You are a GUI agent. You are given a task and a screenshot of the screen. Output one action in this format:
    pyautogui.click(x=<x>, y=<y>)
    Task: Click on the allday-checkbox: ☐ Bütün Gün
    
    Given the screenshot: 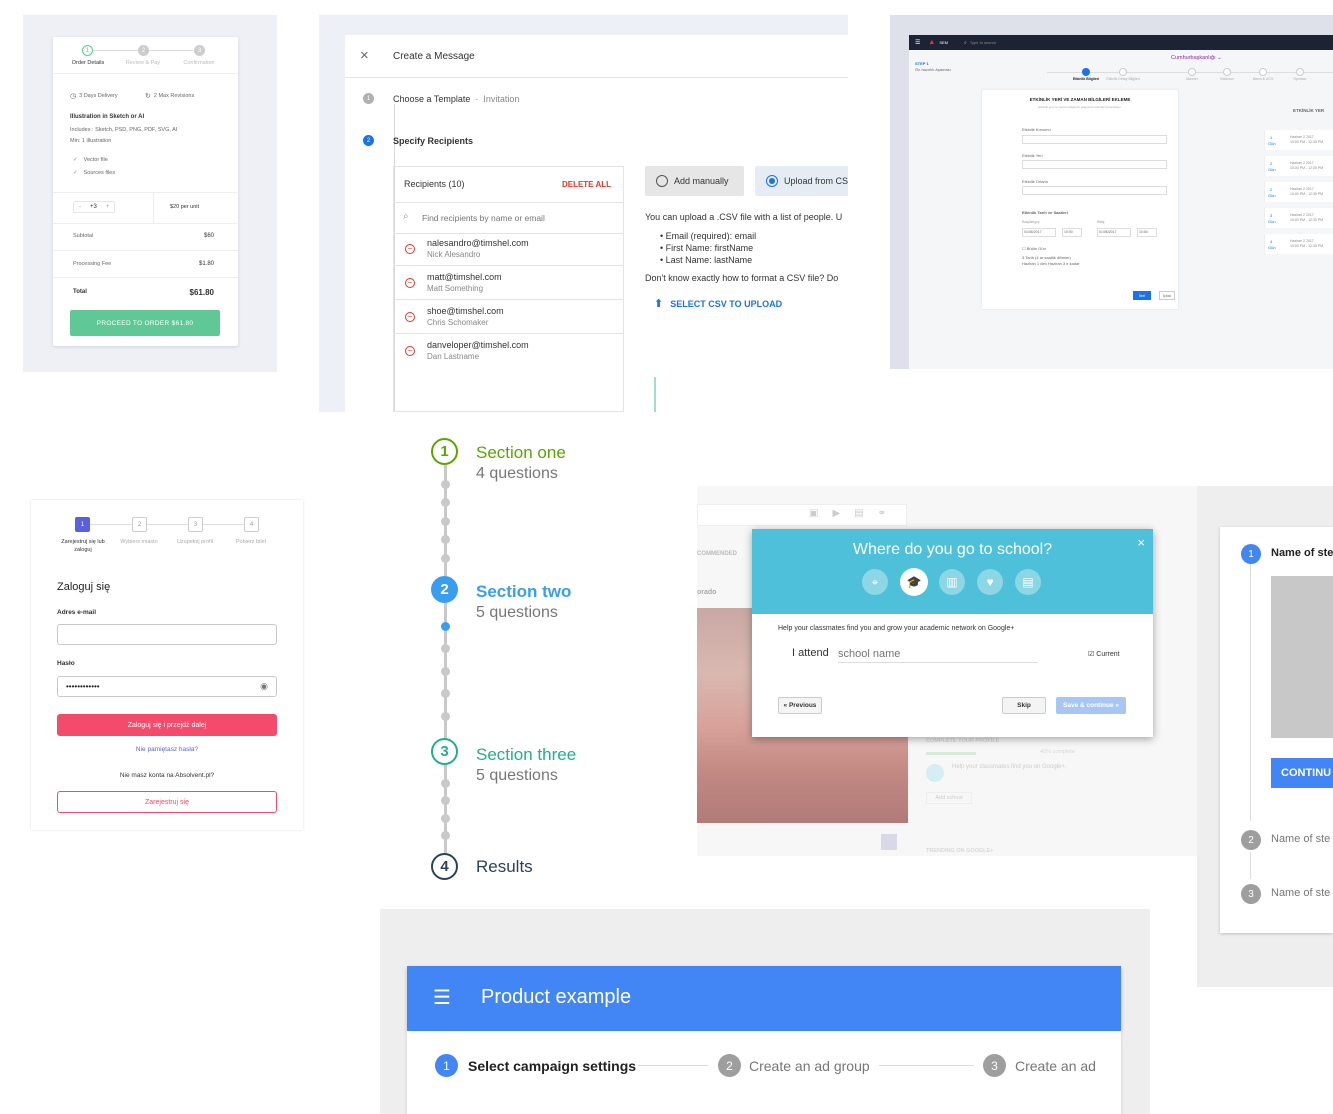 What is the action you would take?
    pyautogui.click(x=1034, y=248)
    